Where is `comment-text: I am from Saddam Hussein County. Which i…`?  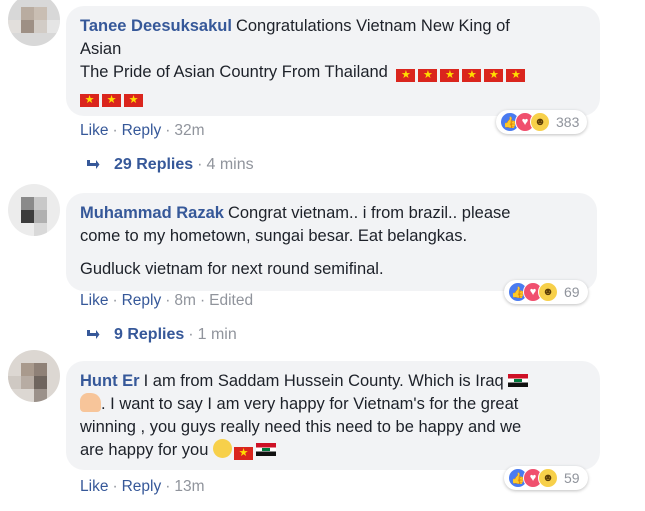 comment-text: I am from Saddam Hussein County. Which i… is located at coordinates (323, 381).